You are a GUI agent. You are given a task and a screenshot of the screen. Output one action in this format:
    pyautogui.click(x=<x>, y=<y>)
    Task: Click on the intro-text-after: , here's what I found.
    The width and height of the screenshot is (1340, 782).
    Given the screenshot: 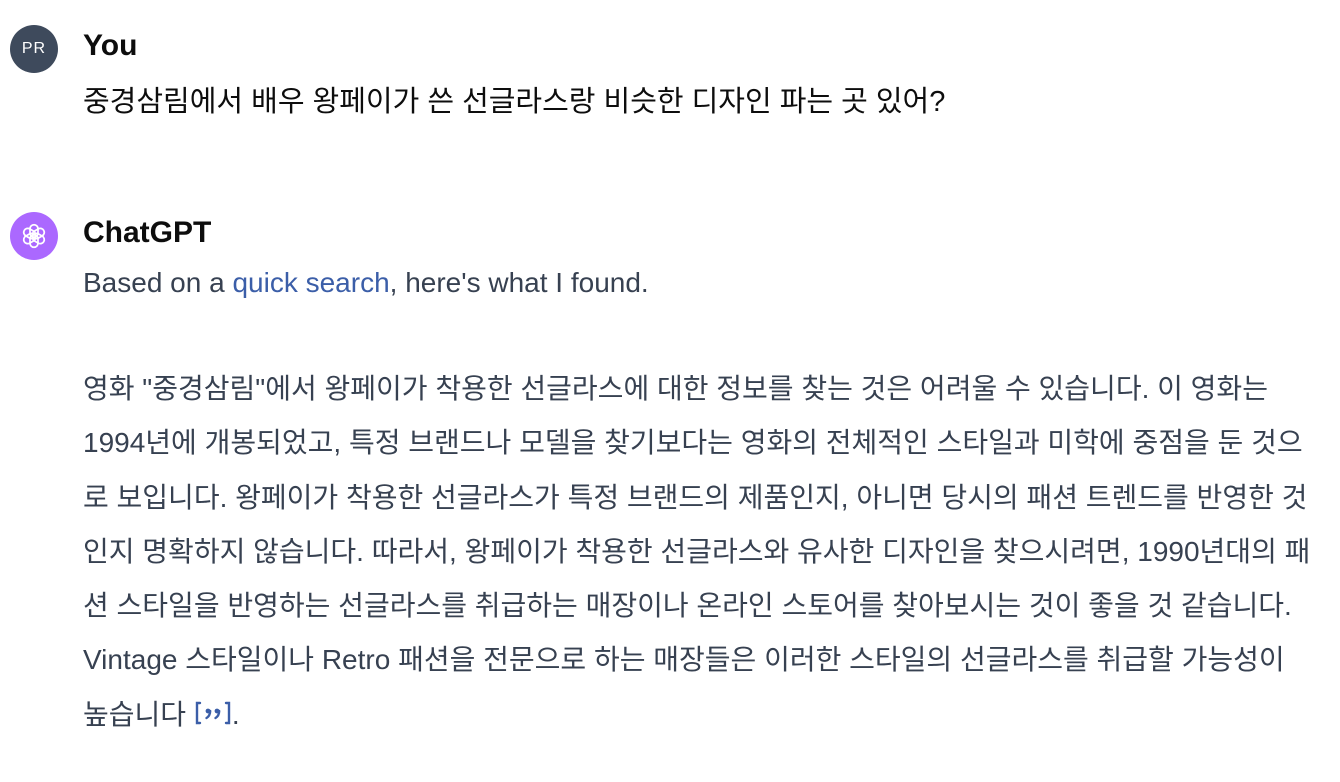 What is the action you would take?
    pyautogui.click(x=519, y=282)
    